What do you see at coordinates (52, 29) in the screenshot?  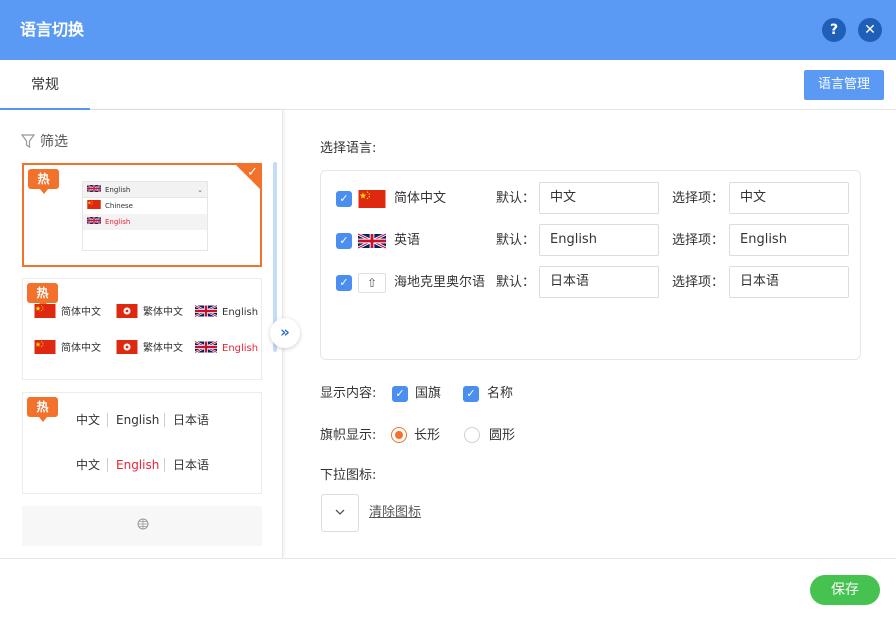 I see `dialog-title: 语言切换` at bounding box center [52, 29].